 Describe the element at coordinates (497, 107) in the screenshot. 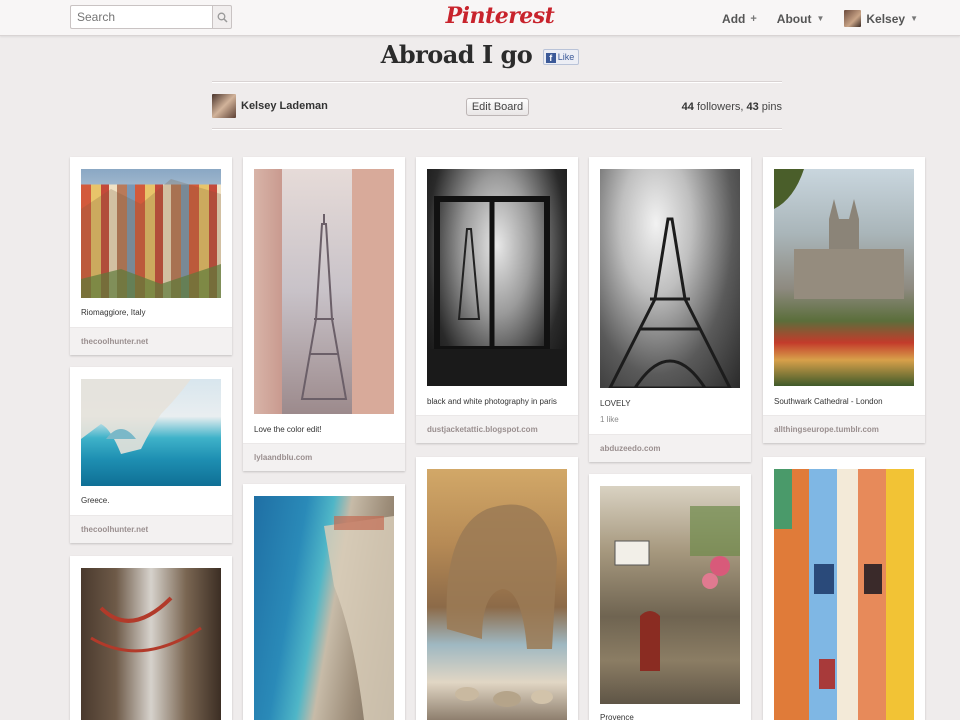

I see `edit-board-button: Edit Board` at that location.